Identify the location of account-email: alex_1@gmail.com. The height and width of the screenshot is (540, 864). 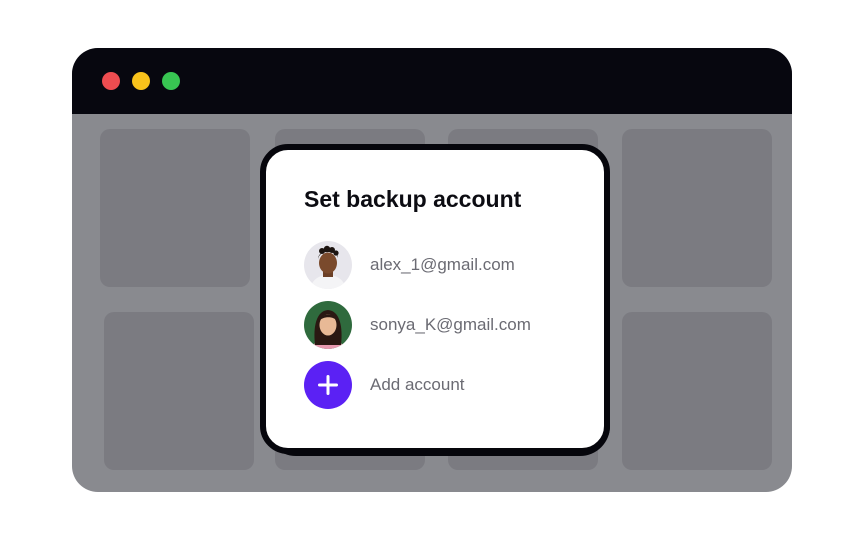
(442, 264).